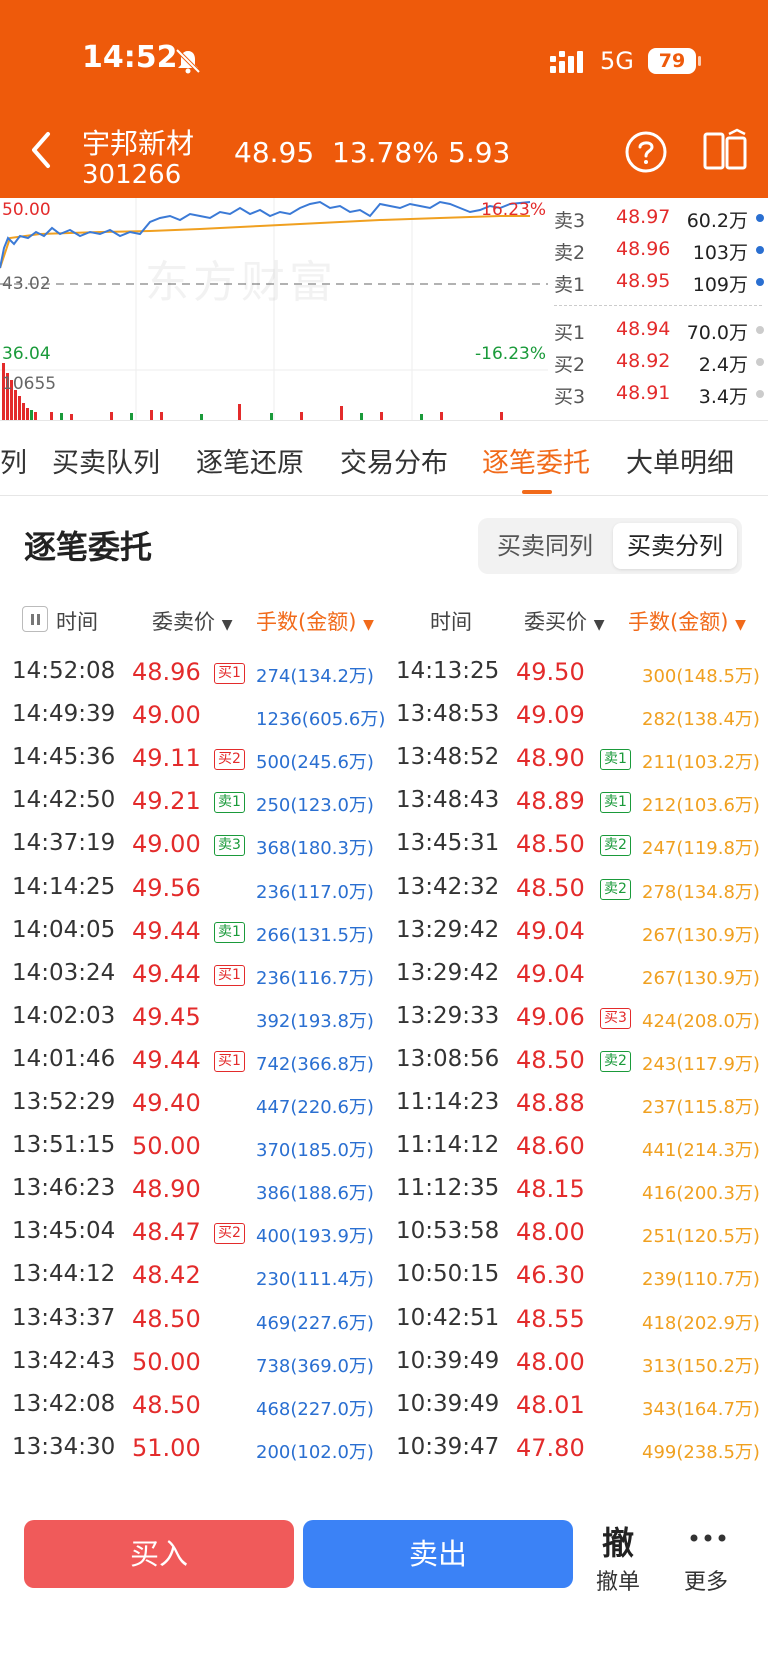 Image resolution: width=768 pixels, height=1670 pixels. What do you see at coordinates (643, 329) in the screenshot?
I see `bid-price: 48.94` at bounding box center [643, 329].